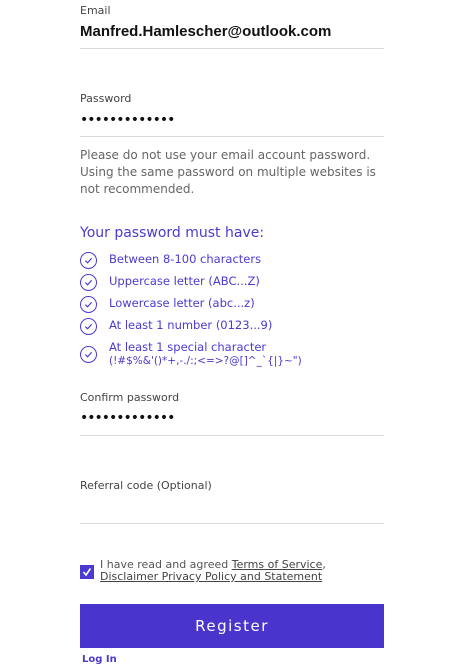 The width and height of the screenshot is (474, 668). Describe the element at coordinates (172, 233) in the screenshot. I see `password-rules-title: Your password must have:` at that location.